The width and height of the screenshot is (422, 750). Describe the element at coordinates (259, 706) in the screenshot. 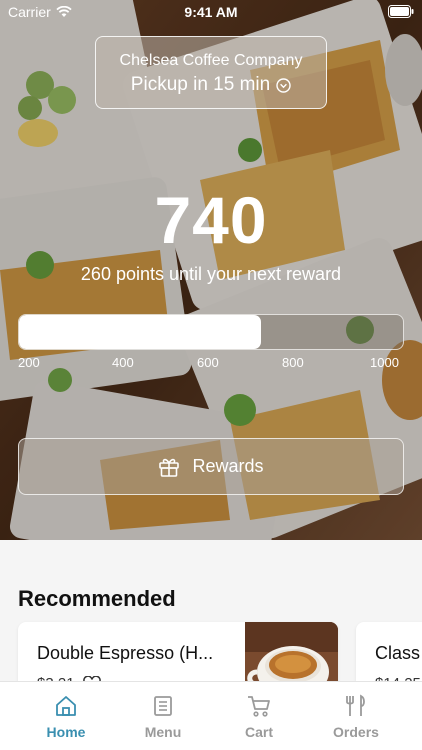

I see `cart-icon` at that location.